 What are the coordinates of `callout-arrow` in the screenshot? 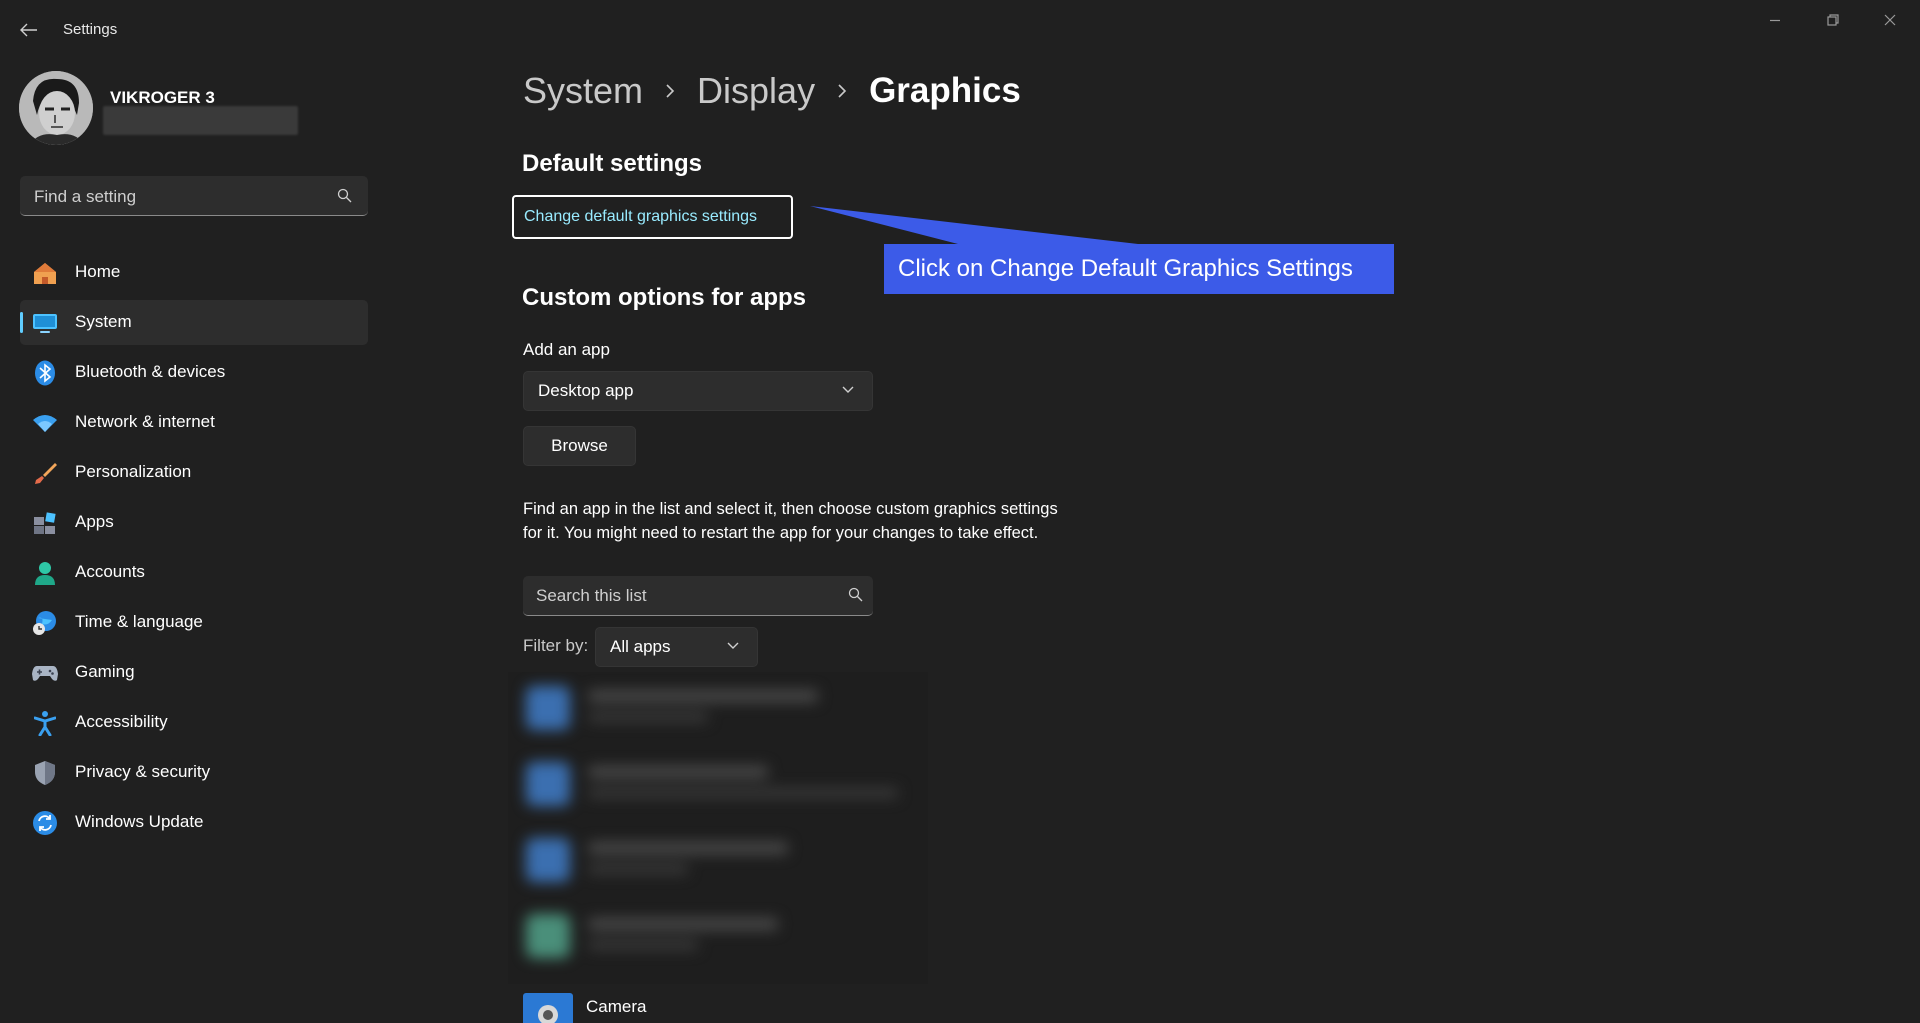 It's located at (974, 225).